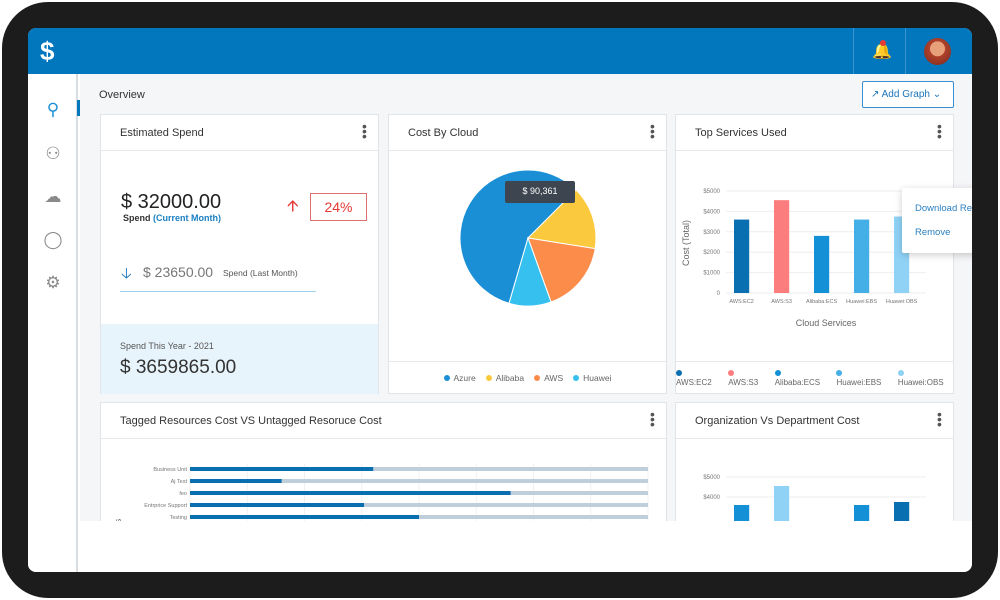 The image size is (1000, 600). What do you see at coordinates (937, 220) in the screenshot?
I see `card-menu: Download Report Remove` at bounding box center [937, 220].